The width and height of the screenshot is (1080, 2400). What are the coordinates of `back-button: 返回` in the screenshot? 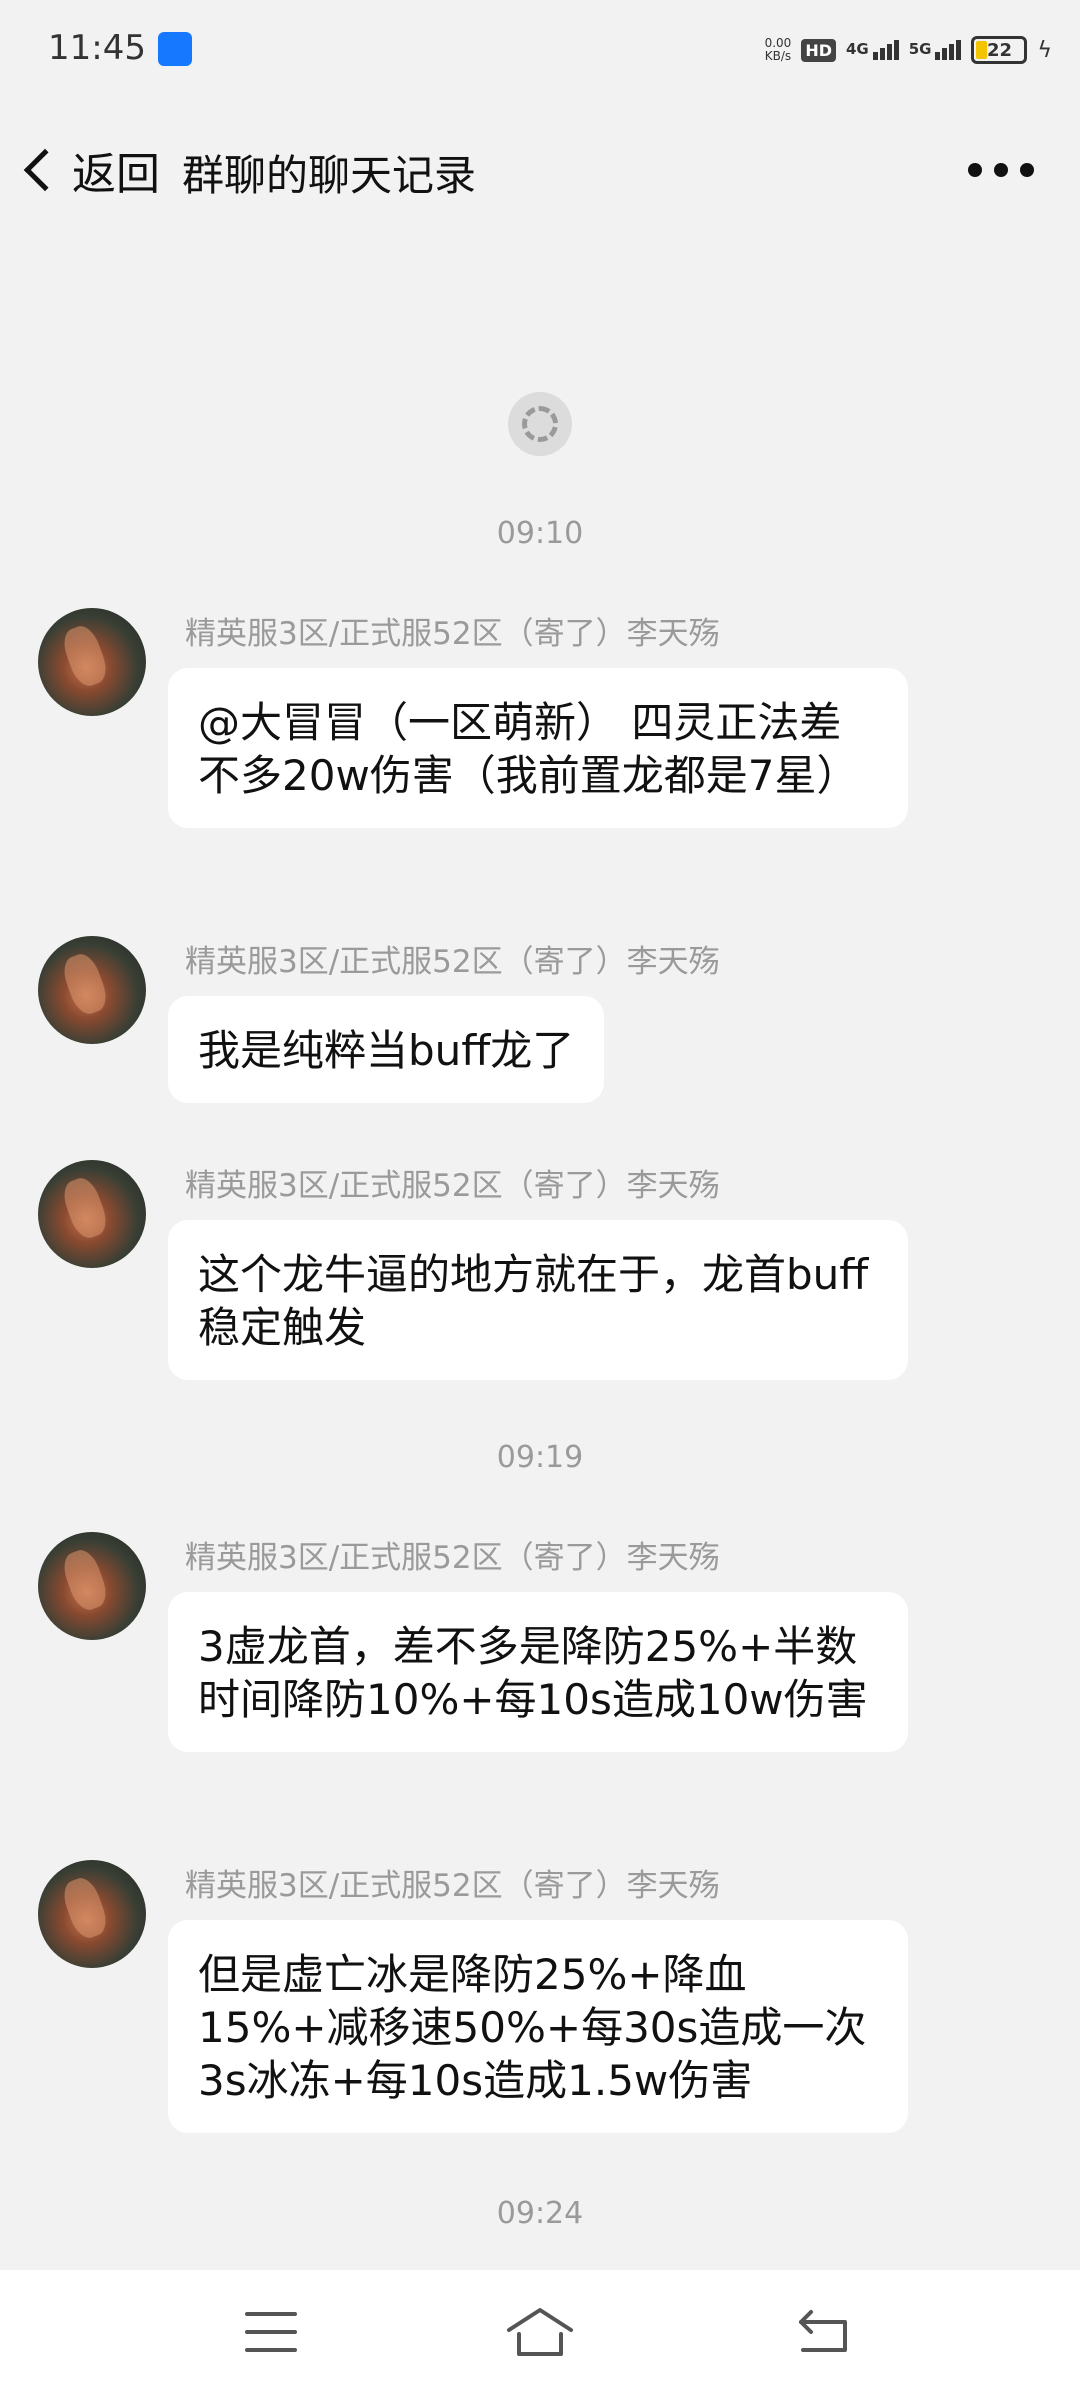 It's located at (86, 170).